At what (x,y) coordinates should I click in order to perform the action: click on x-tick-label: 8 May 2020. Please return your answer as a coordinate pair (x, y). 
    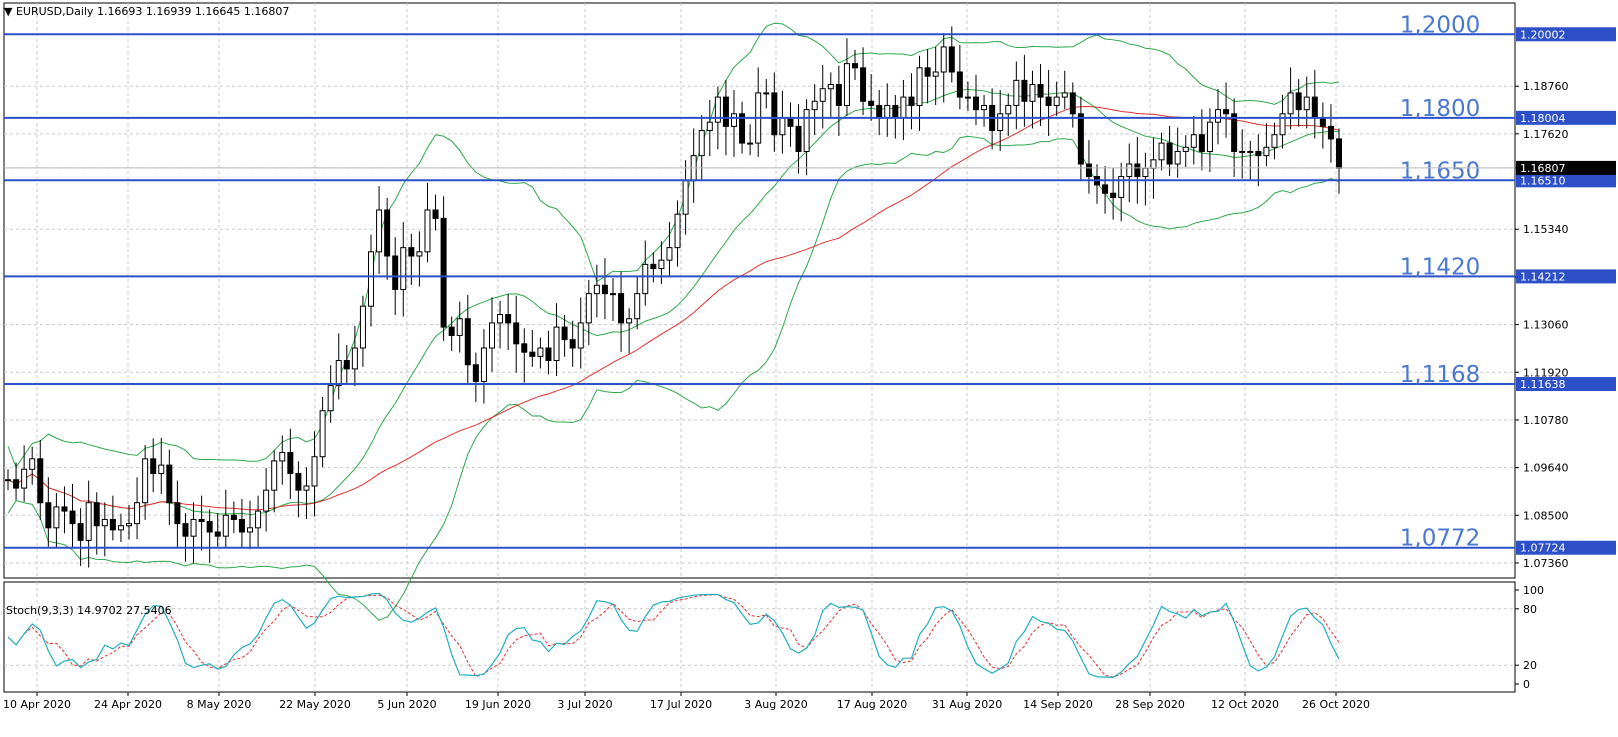
    Looking at the image, I should click on (219, 704).